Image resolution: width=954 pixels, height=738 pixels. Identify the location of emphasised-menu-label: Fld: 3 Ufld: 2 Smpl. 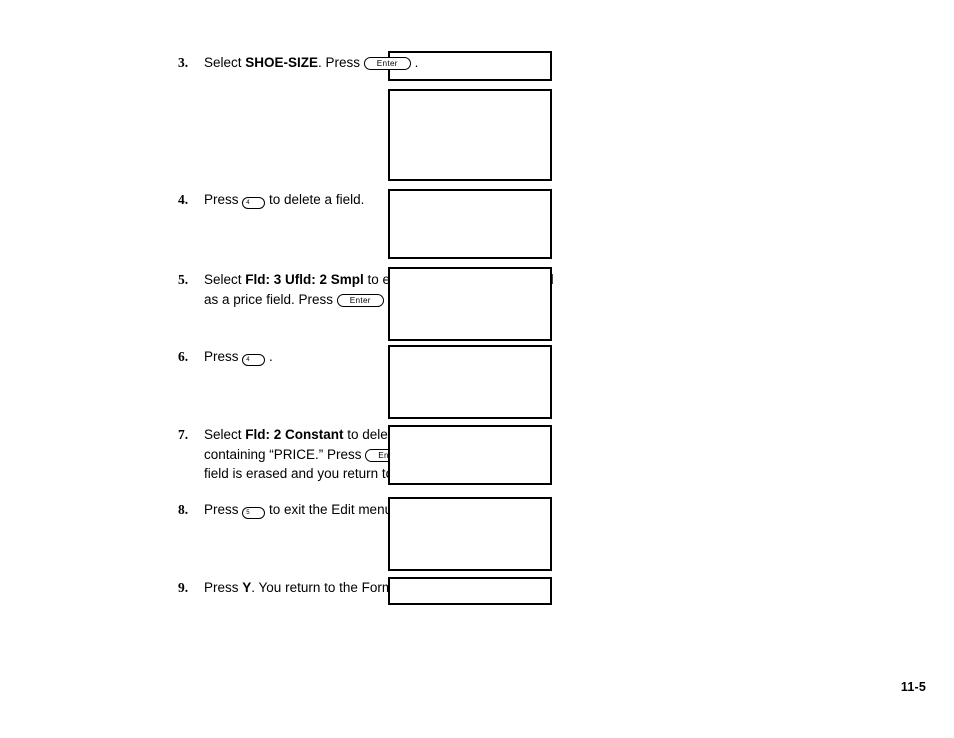
(304, 279).